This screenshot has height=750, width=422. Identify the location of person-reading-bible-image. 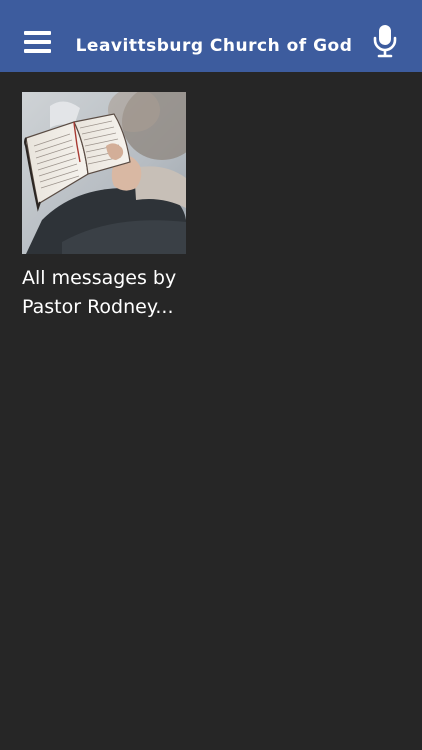
(104, 173).